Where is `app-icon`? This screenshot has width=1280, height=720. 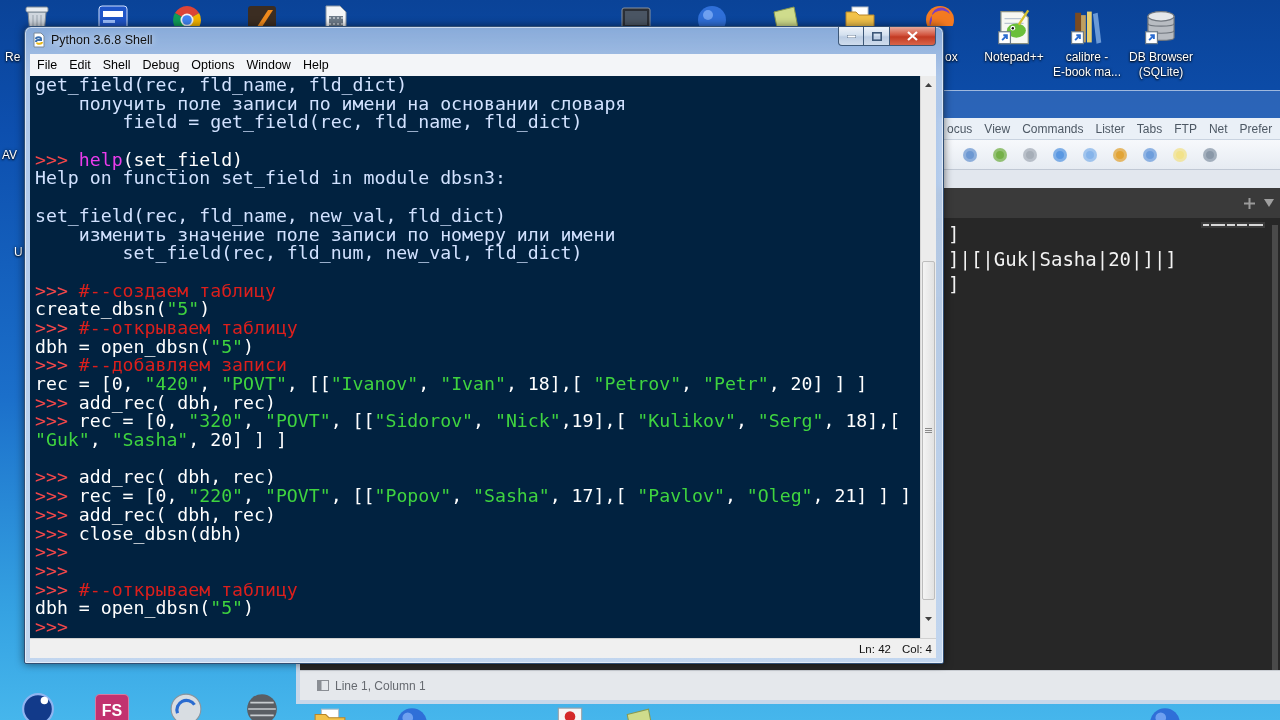
app-icon is located at coordinates (39, 40).